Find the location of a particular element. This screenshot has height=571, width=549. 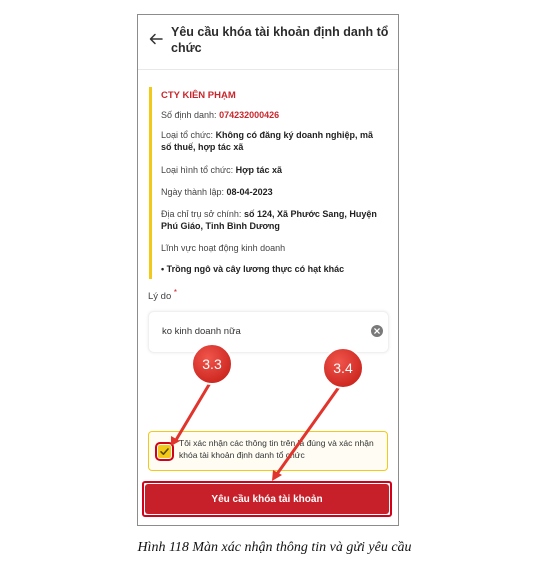

callout-3-4: 3.4 is located at coordinates (318, 414).